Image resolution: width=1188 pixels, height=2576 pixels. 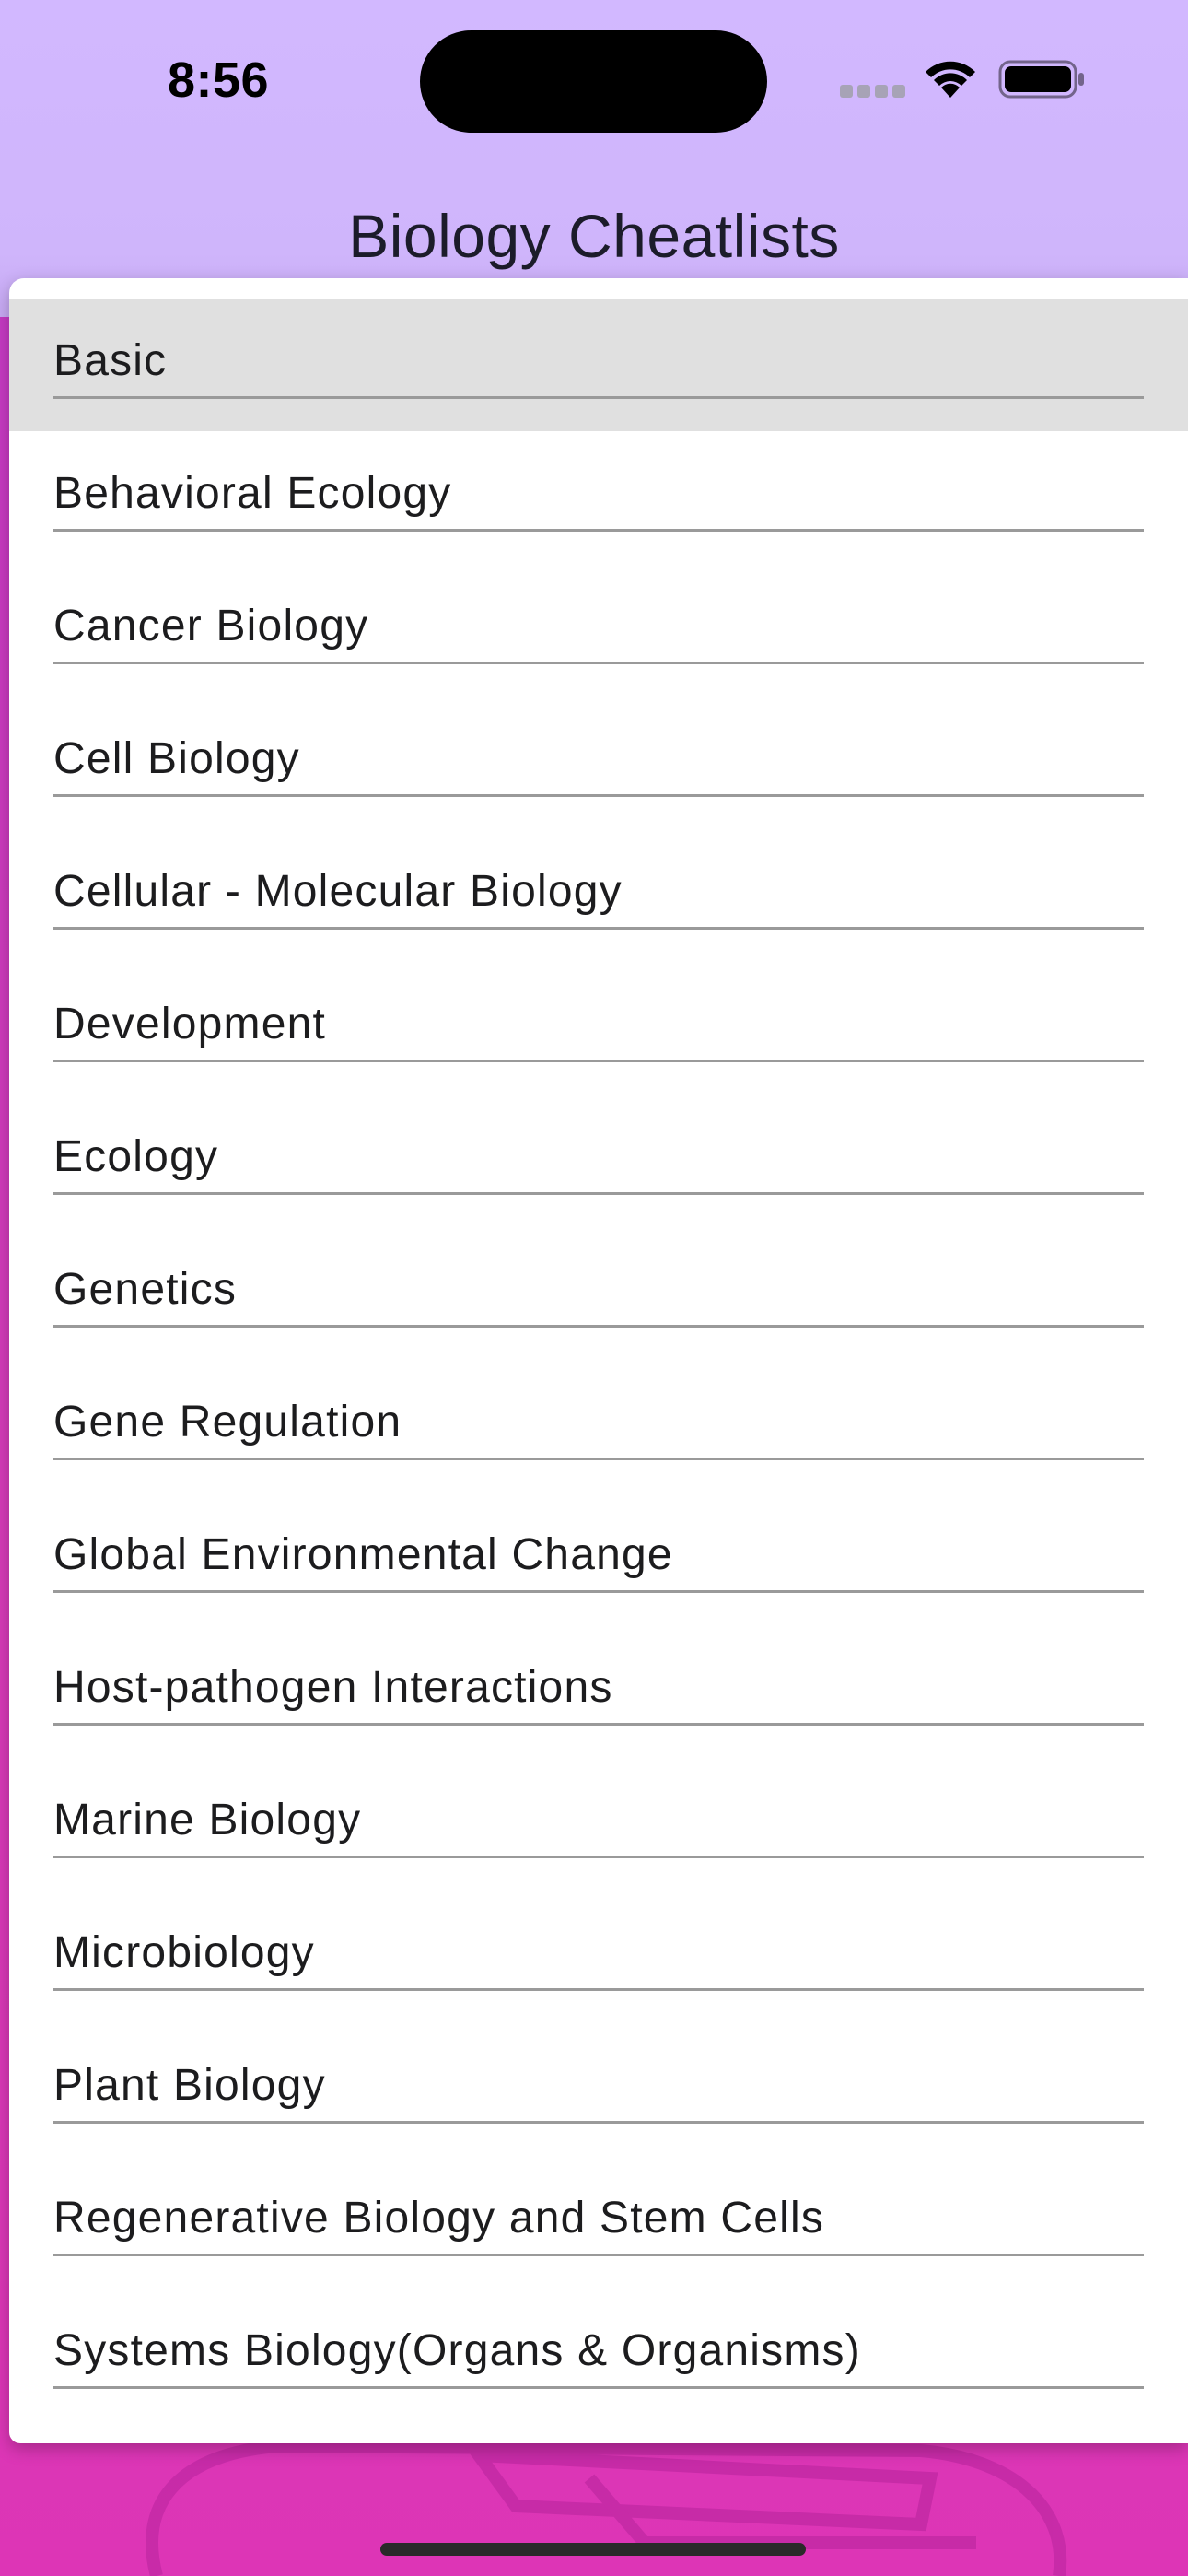 What do you see at coordinates (338, 891) in the screenshot?
I see `list-item-label: Cellular - Molecular Biology` at bounding box center [338, 891].